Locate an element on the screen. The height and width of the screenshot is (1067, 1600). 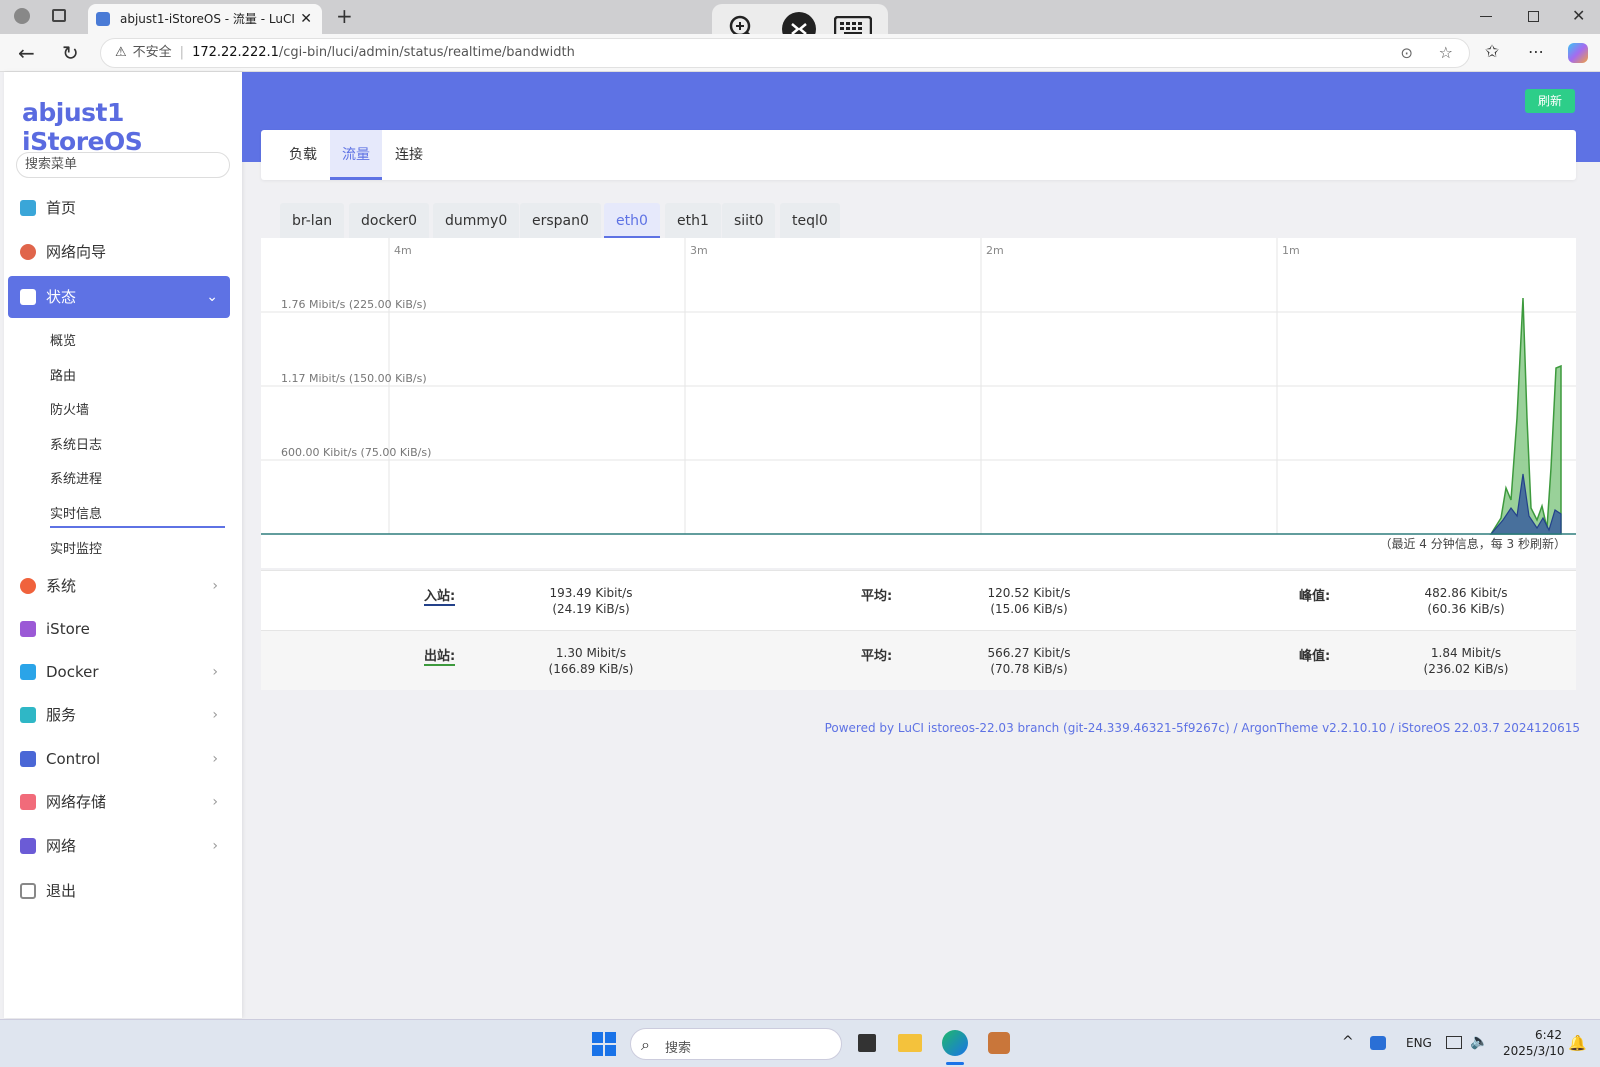
nav-storage: 网络存储 › is located at coordinates (119, 802).